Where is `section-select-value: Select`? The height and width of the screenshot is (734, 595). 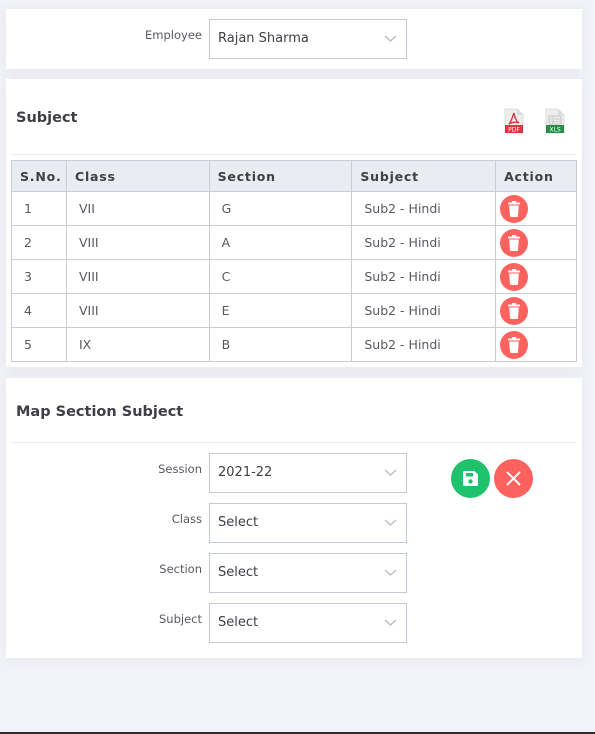 section-select-value: Select is located at coordinates (238, 572).